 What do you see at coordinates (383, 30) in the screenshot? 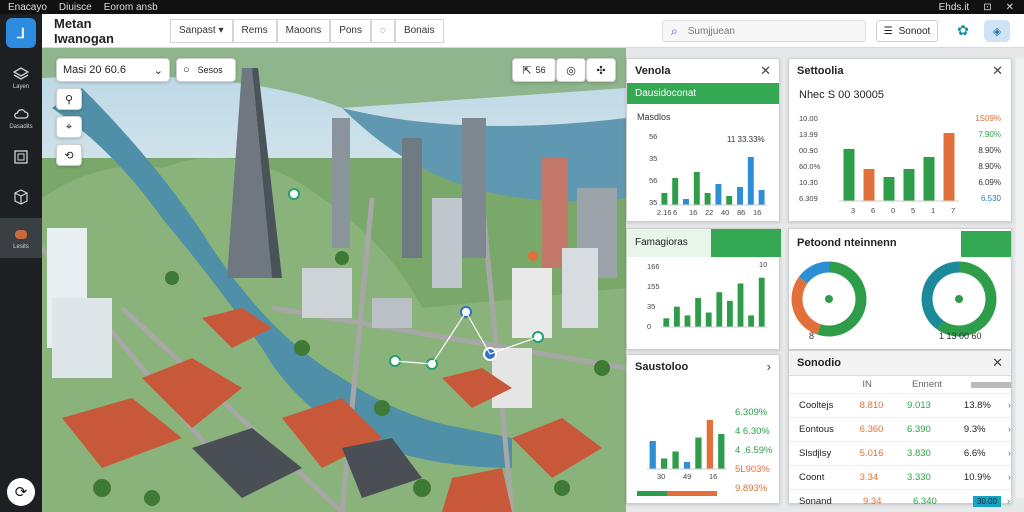
I see `toolbar-button-circle: ◌` at bounding box center [383, 30].